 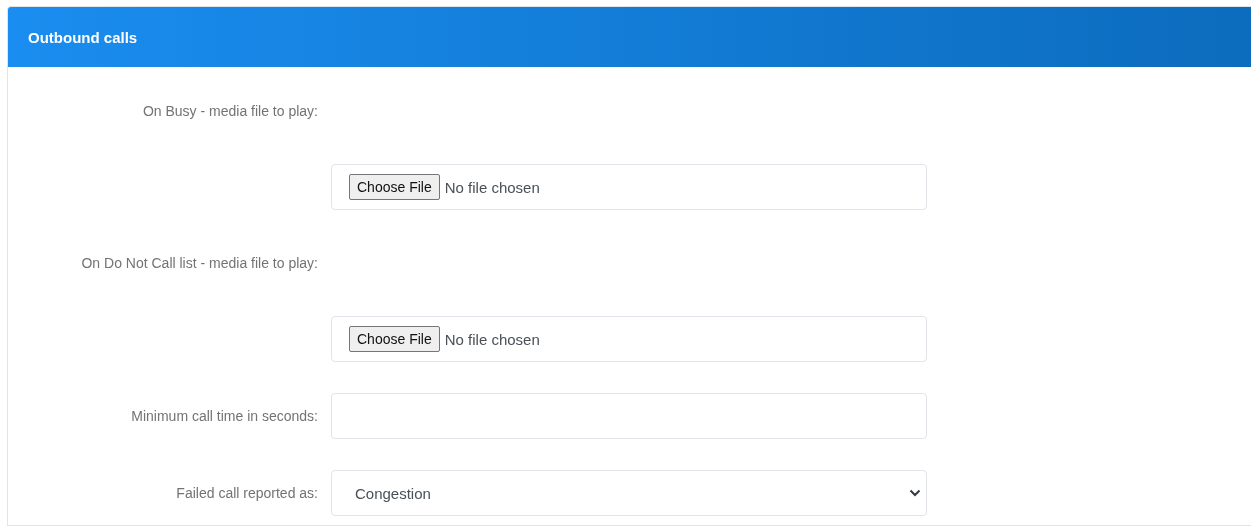 What do you see at coordinates (224, 416) in the screenshot?
I see `field-label: Minimum call time in seconds:` at bounding box center [224, 416].